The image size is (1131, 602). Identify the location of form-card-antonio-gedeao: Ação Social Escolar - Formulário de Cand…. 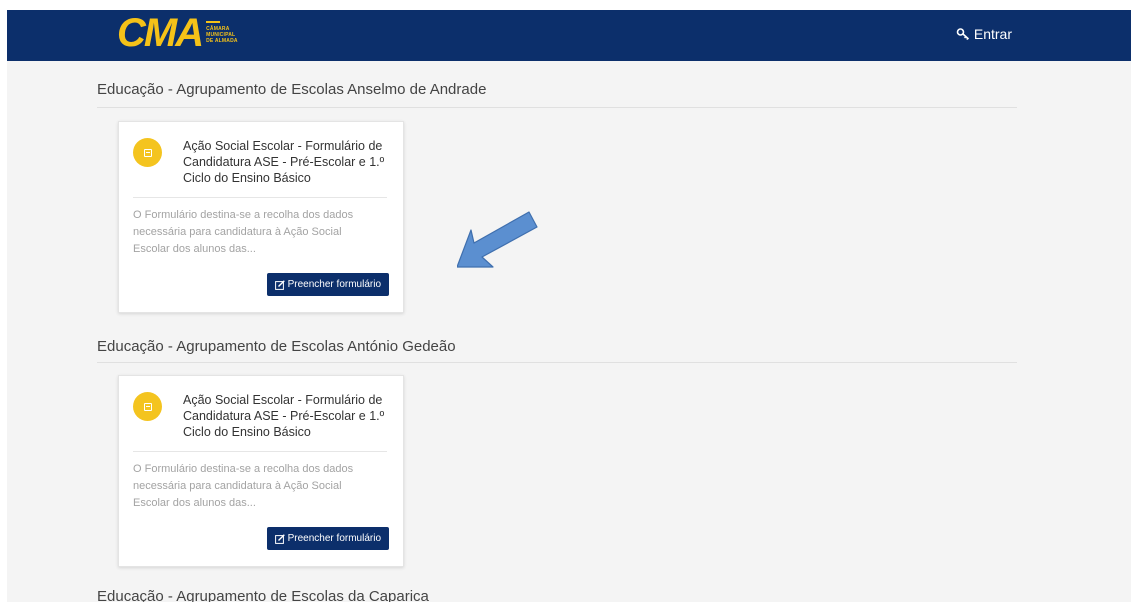
(261, 471).